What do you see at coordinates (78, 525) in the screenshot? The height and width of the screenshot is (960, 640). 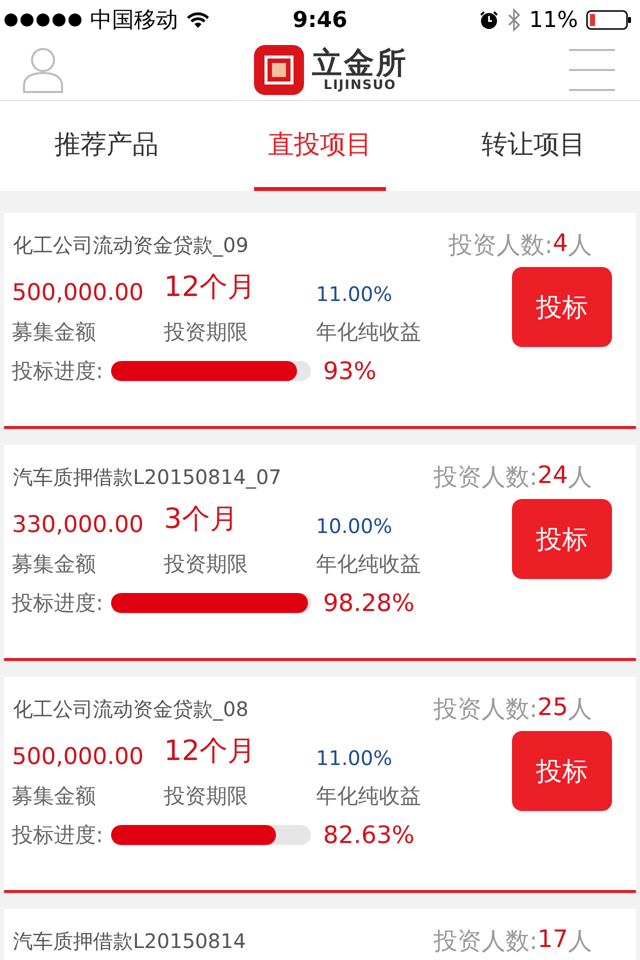 I see `amount-value: 330,000.00` at bounding box center [78, 525].